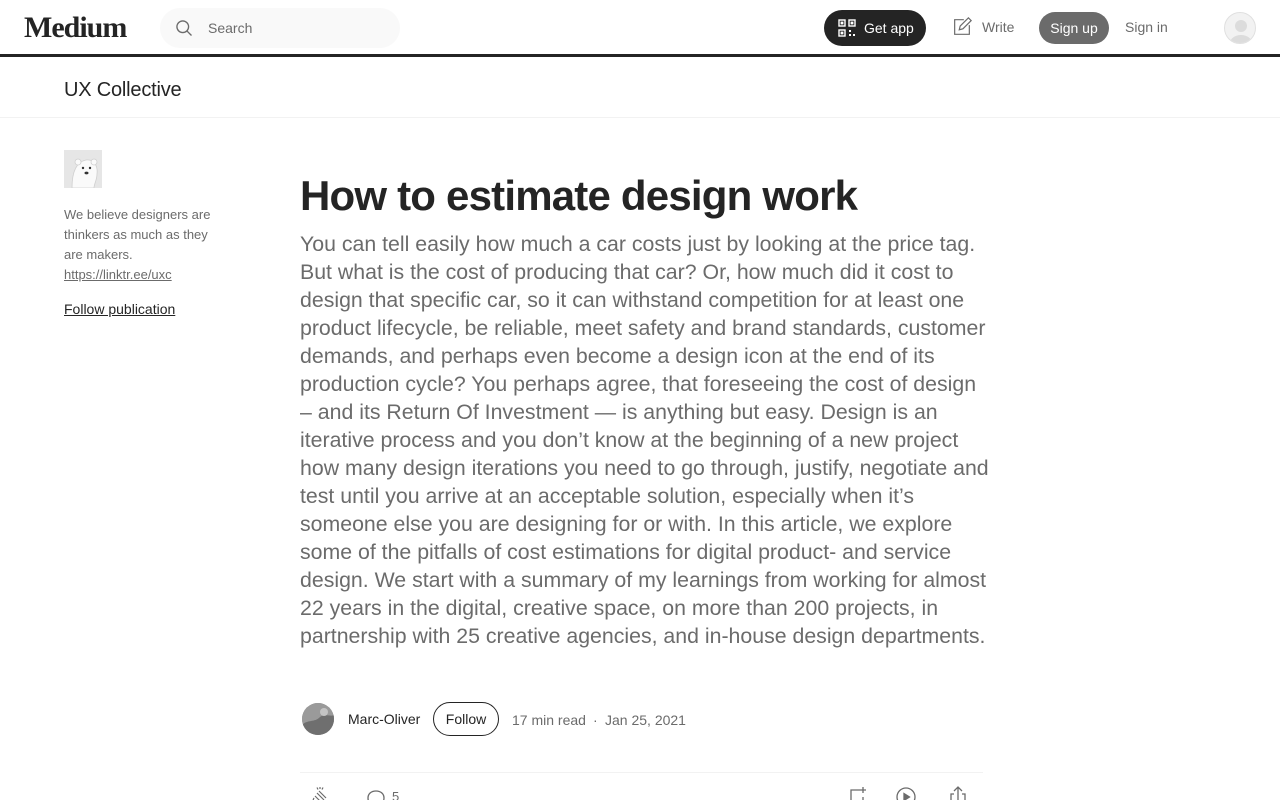  What do you see at coordinates (376, 793) in the screenshot?
I see `comment-icon` at bounding box center [376, 793].